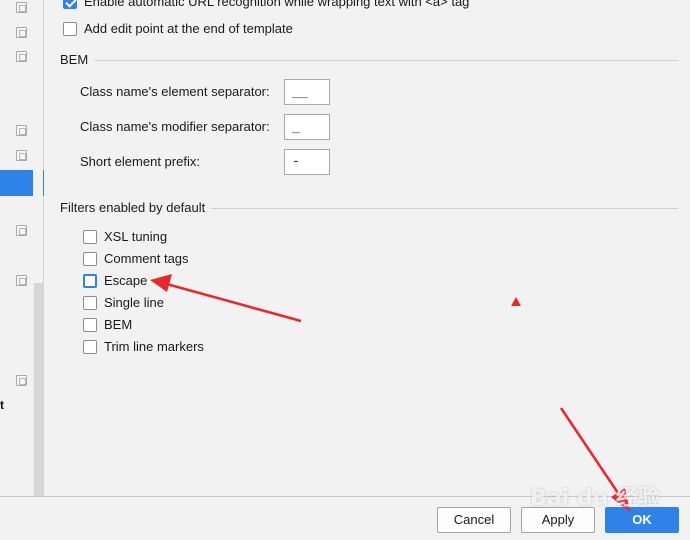 The image size is (690, 540). Describe the element at coordinates (146, 258) in the screenshot. I see `filter-label: Comment tags` at that location.